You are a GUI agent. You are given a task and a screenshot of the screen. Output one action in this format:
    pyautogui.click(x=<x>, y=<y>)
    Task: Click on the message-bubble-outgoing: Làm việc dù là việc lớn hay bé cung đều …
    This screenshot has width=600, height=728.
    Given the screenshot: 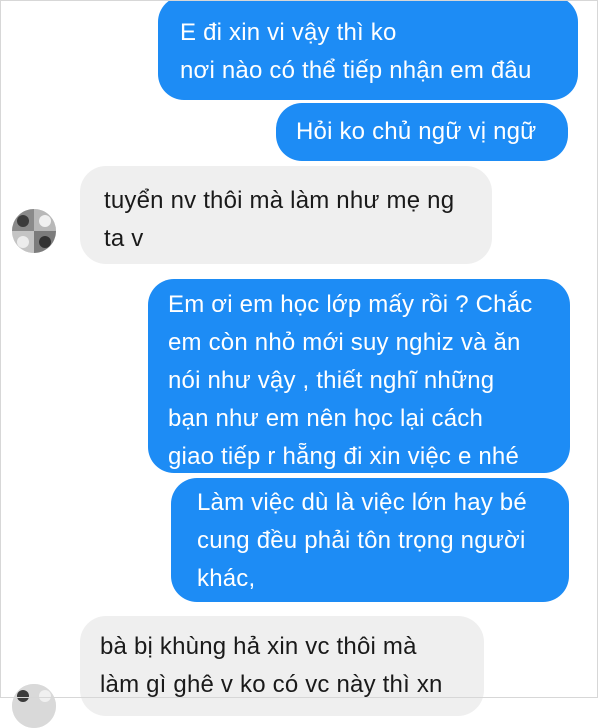 What is the action you would take?
    pyautogui.click(x=370, y=540)
    